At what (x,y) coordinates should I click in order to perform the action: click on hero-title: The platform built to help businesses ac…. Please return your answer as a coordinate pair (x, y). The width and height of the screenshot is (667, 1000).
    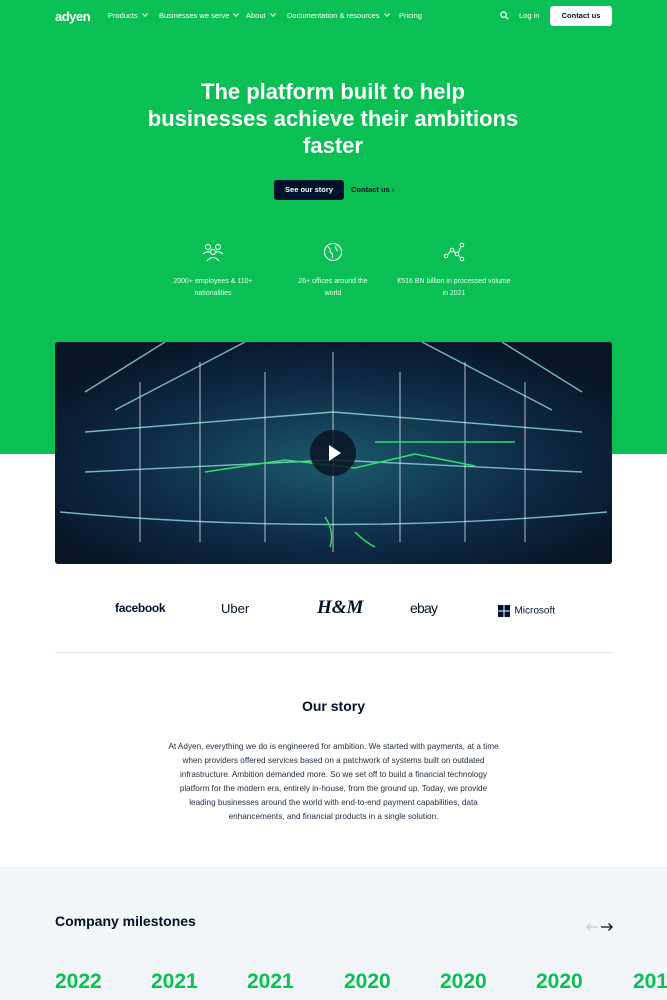
    Looking at the image, I should click on (333, 118).